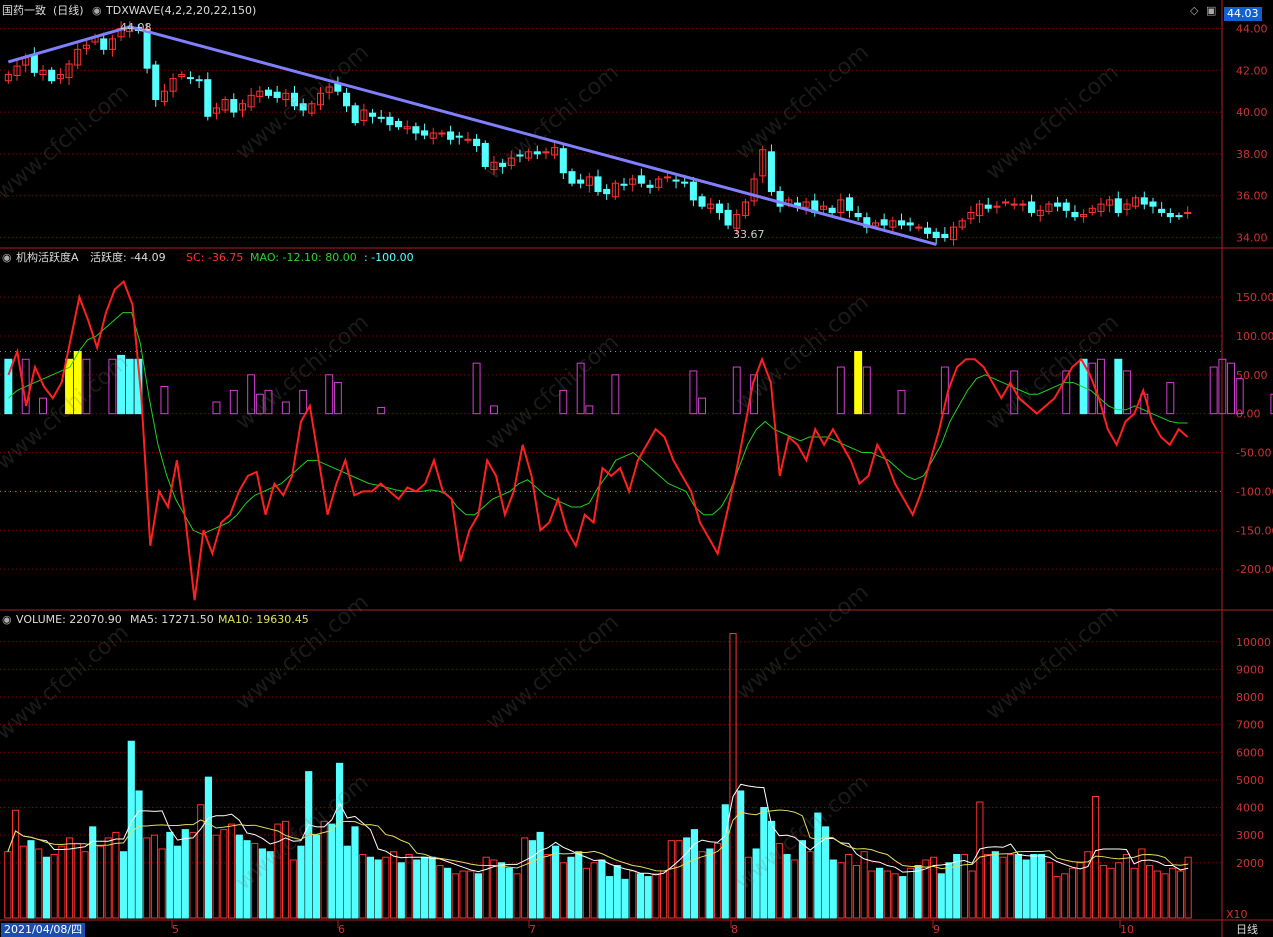  What do you see at coordinates (389, 257) in the screenshot?
I see `level-100-label: : -100.00` at bounding box center [389, 257].